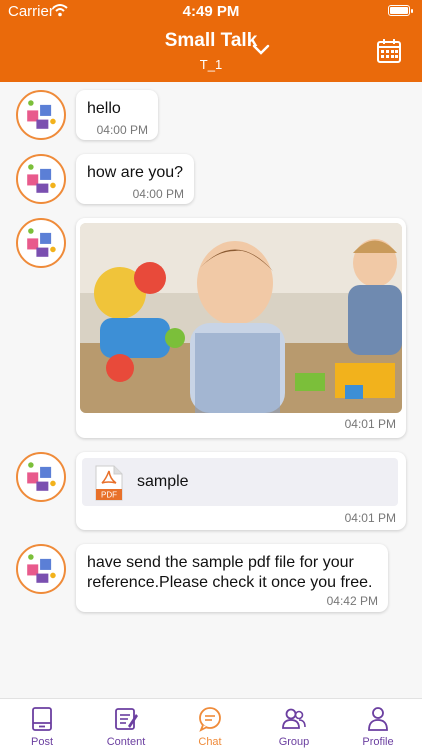 This screenshot has height=750, width=422. I want to click on app-header: Carrier 4:49 PM Small Talk T_1, so click(211, 41).